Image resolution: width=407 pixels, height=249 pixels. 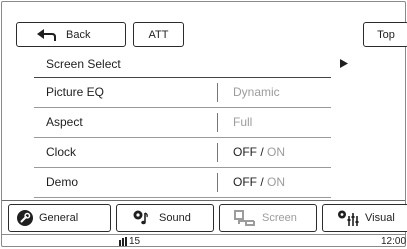 I want to click on tab-sound: Sound, so click(x=165, y=218).